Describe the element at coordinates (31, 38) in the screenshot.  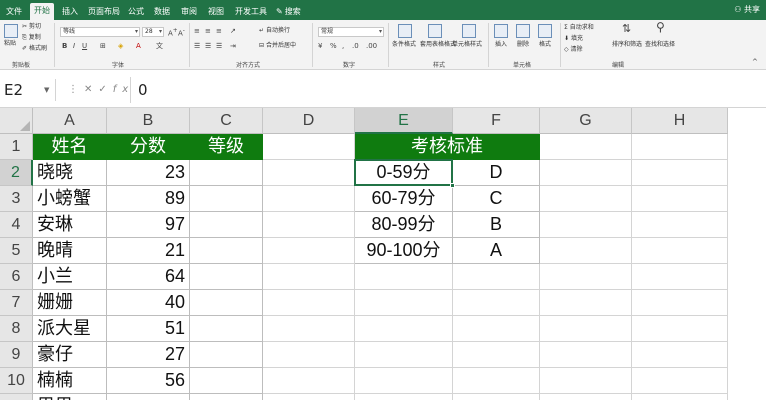
I see `copy-button: ⎘ 复制` at that location.